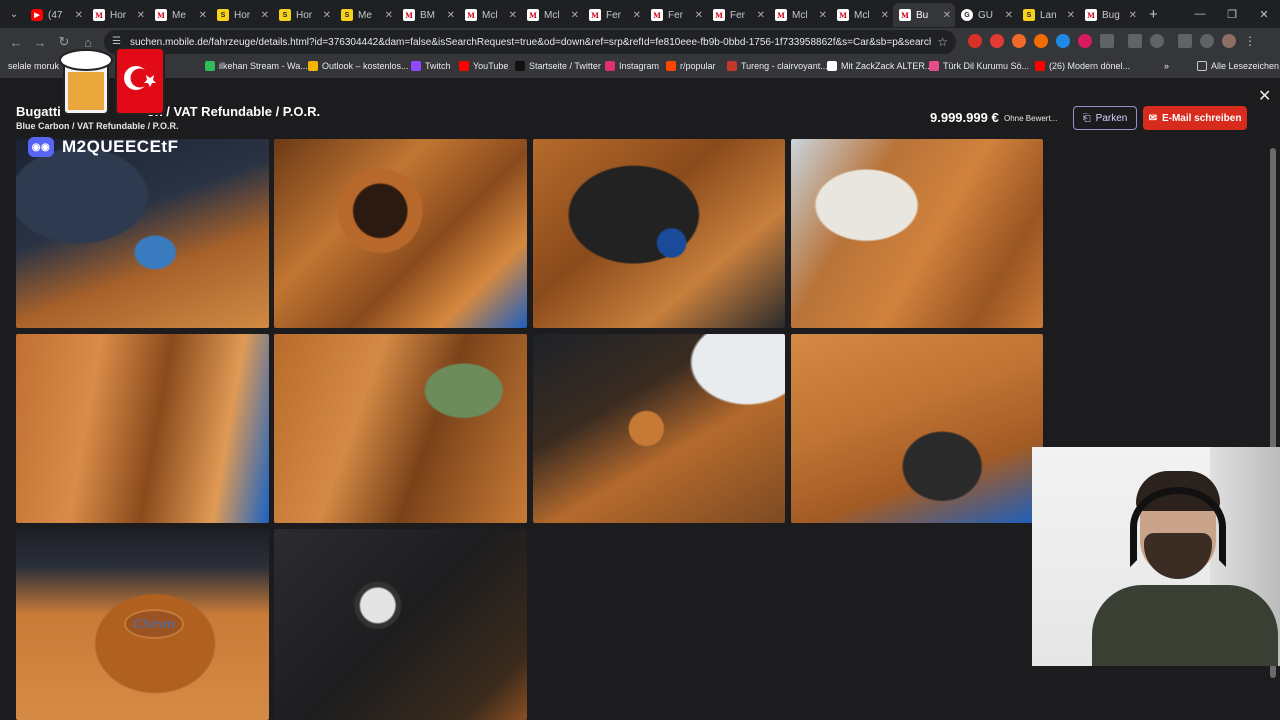 The width and height of the screenshot is (1280, 720). What do you see at coordinates (97, 126) in the screenshot?
I see `listing-subtitle: Blue Carbon / VAT Refundable / P.O.R.` at bounding box center [97, 126].